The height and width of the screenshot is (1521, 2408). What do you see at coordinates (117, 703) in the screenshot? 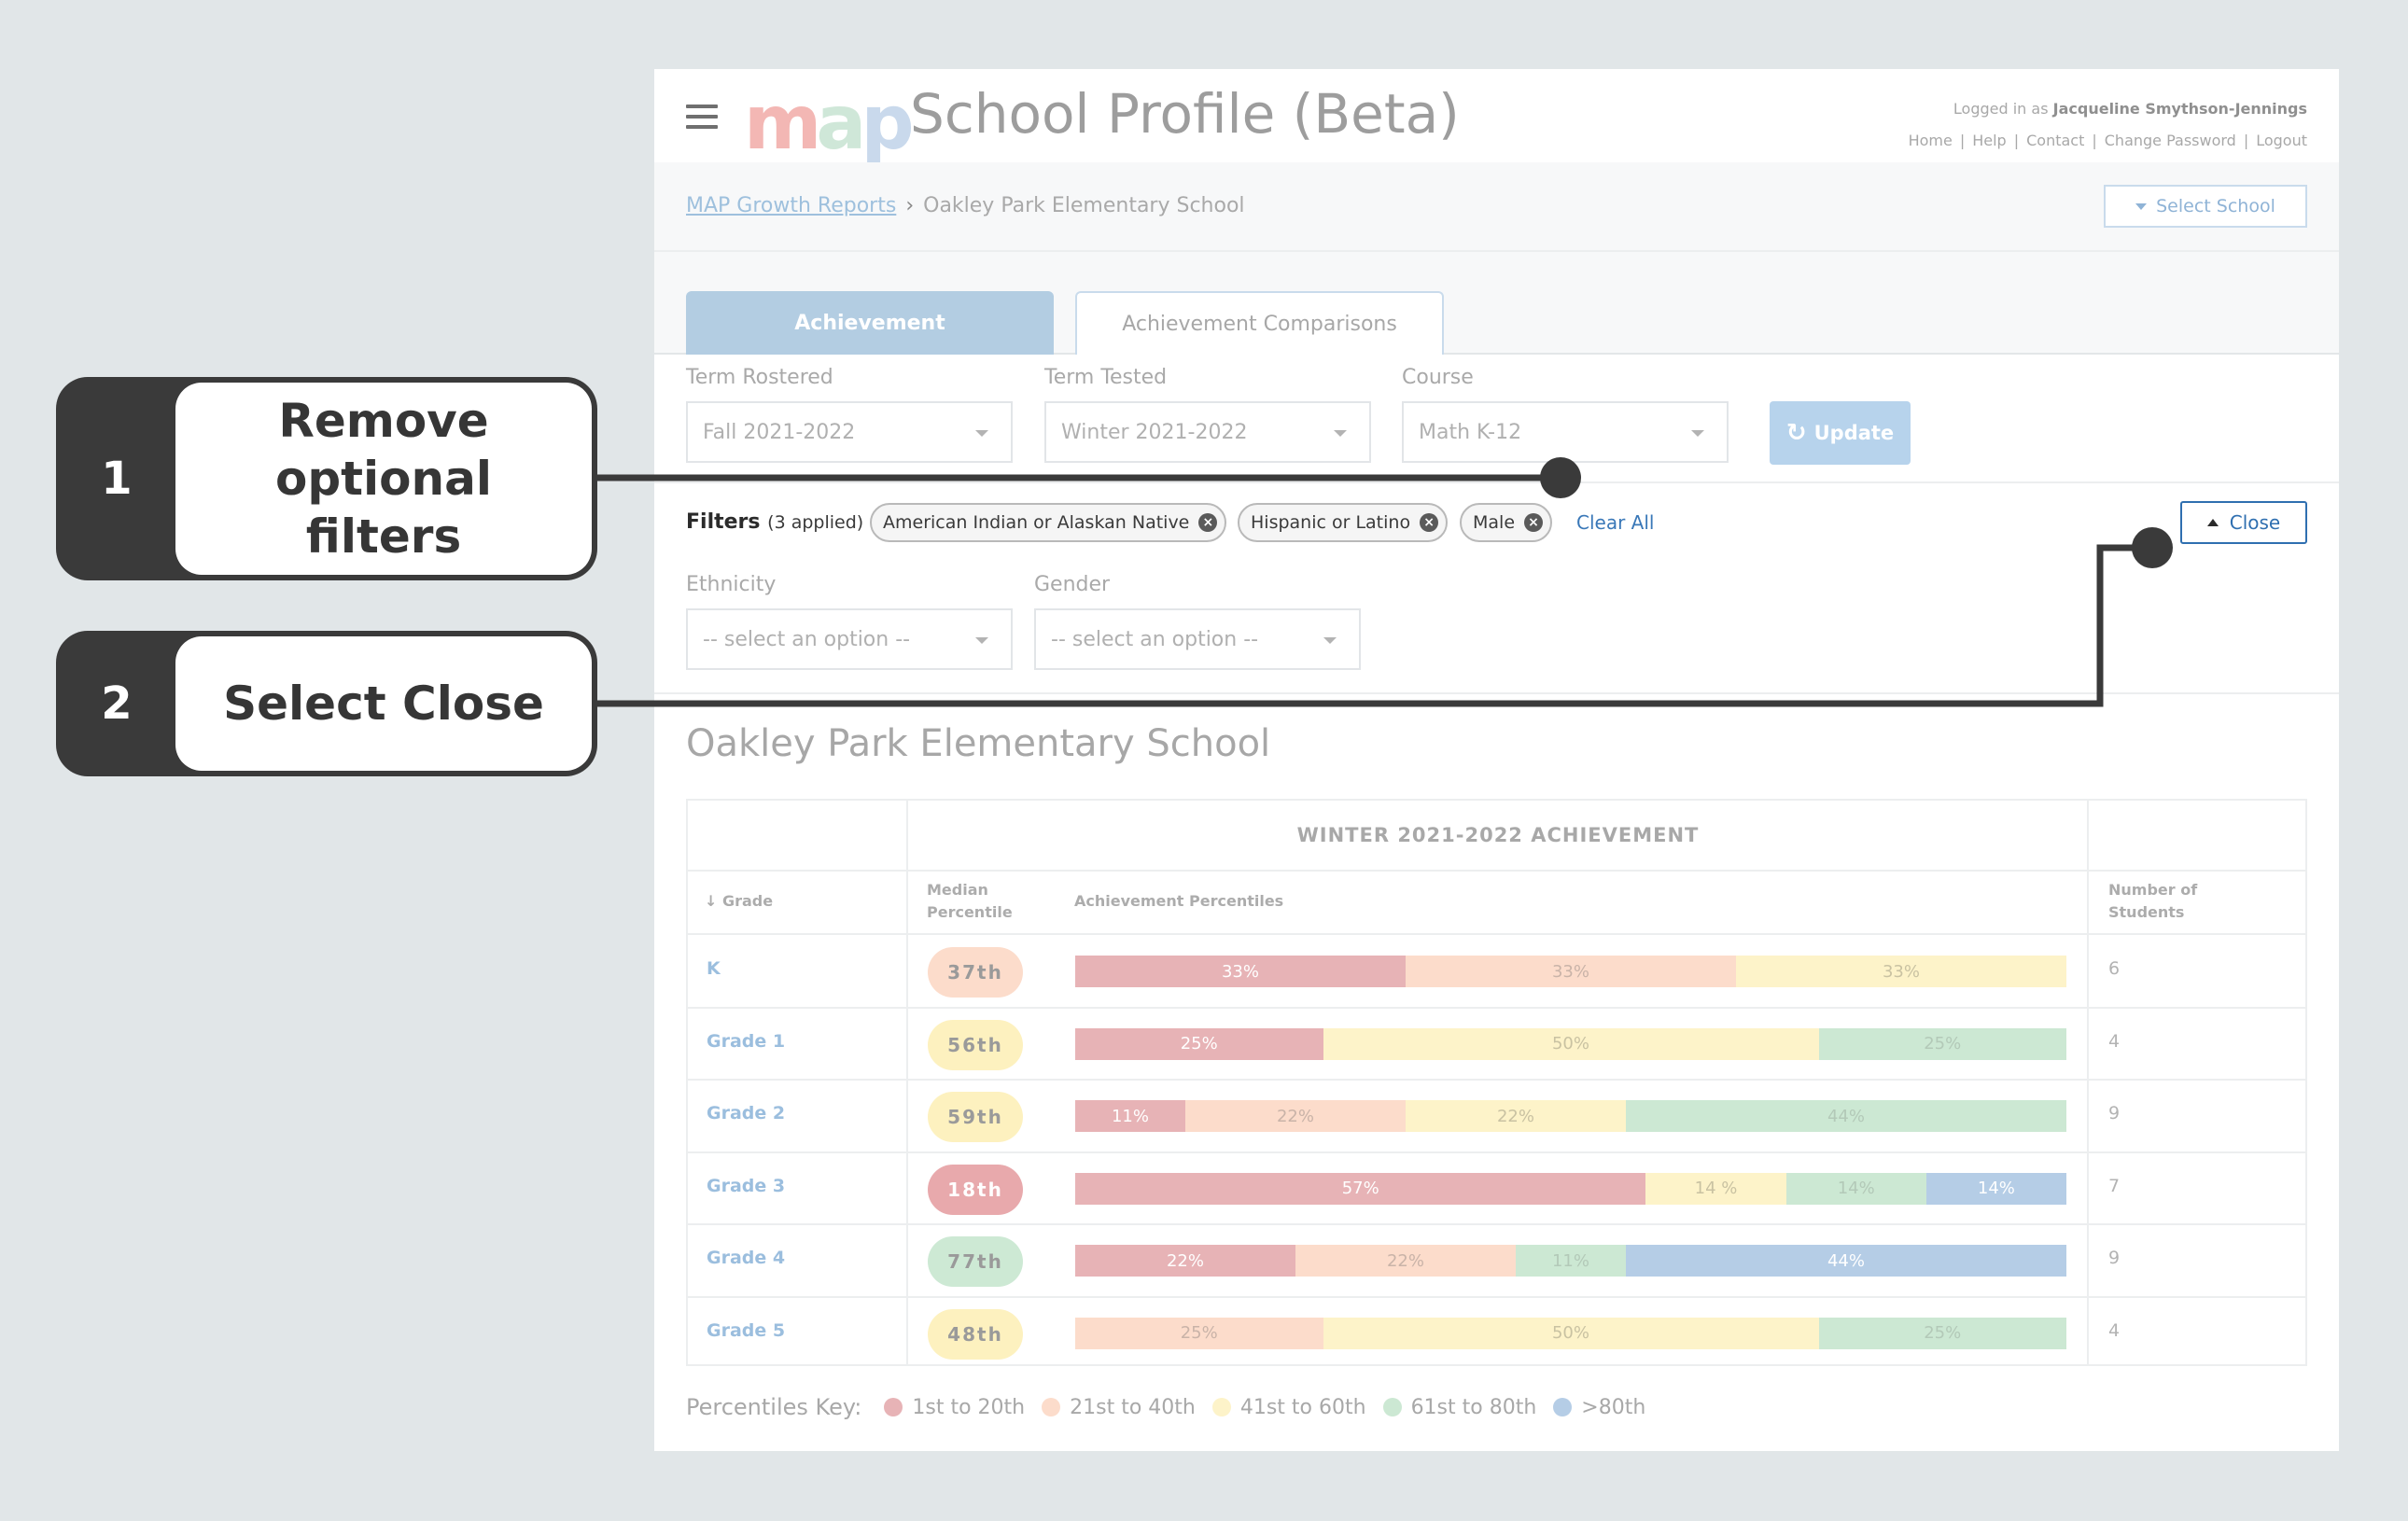
I see `callout-number: 2` at bounding box center [117, 703].